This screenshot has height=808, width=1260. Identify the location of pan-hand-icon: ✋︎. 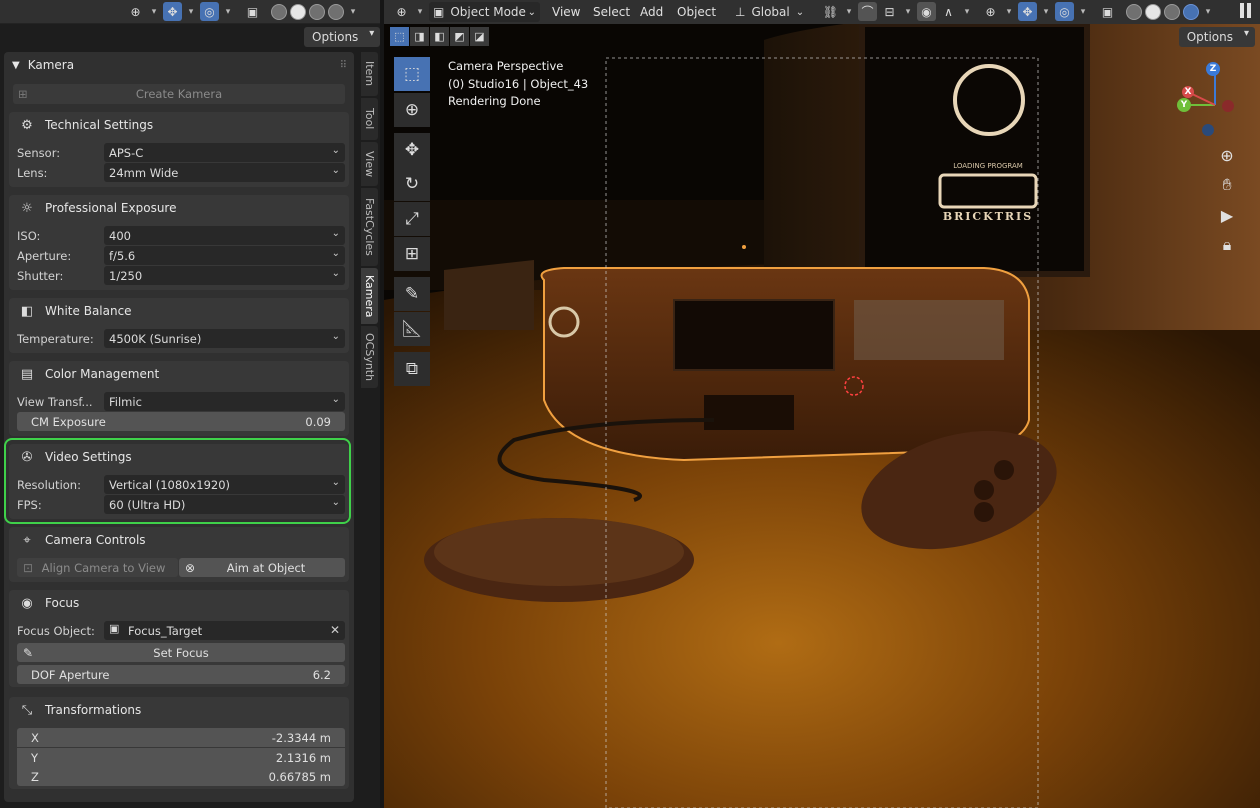
(1227, 185).